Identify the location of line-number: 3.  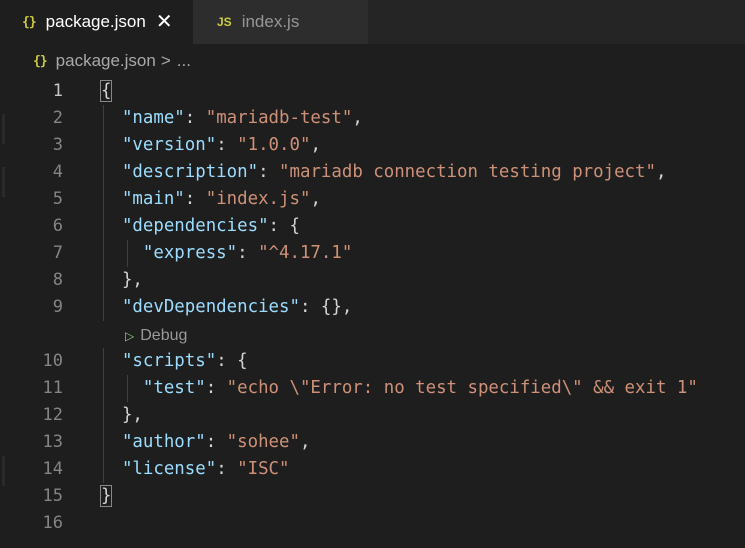
(57, 145).